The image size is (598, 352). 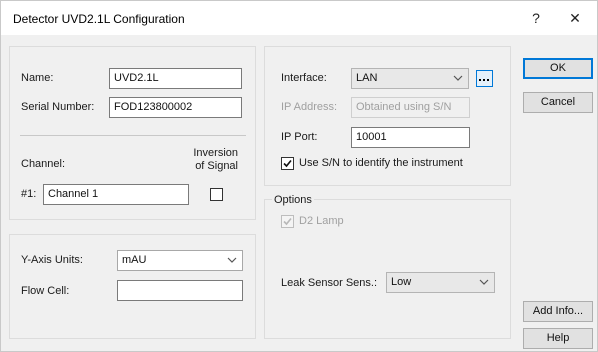 I want to click on flow-cell-label: Flow Cell:, so click(x=45, y=291).